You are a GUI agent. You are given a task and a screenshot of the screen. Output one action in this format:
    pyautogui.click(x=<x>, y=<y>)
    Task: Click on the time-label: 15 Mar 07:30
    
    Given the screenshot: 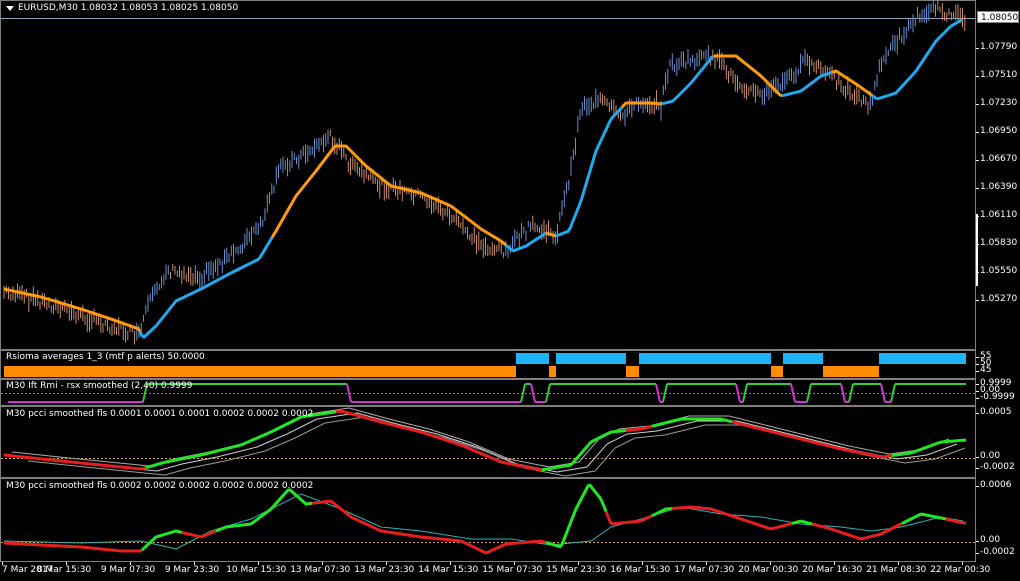 What is the action you would take?
    pyautogui.click(x=512, y=570)
    